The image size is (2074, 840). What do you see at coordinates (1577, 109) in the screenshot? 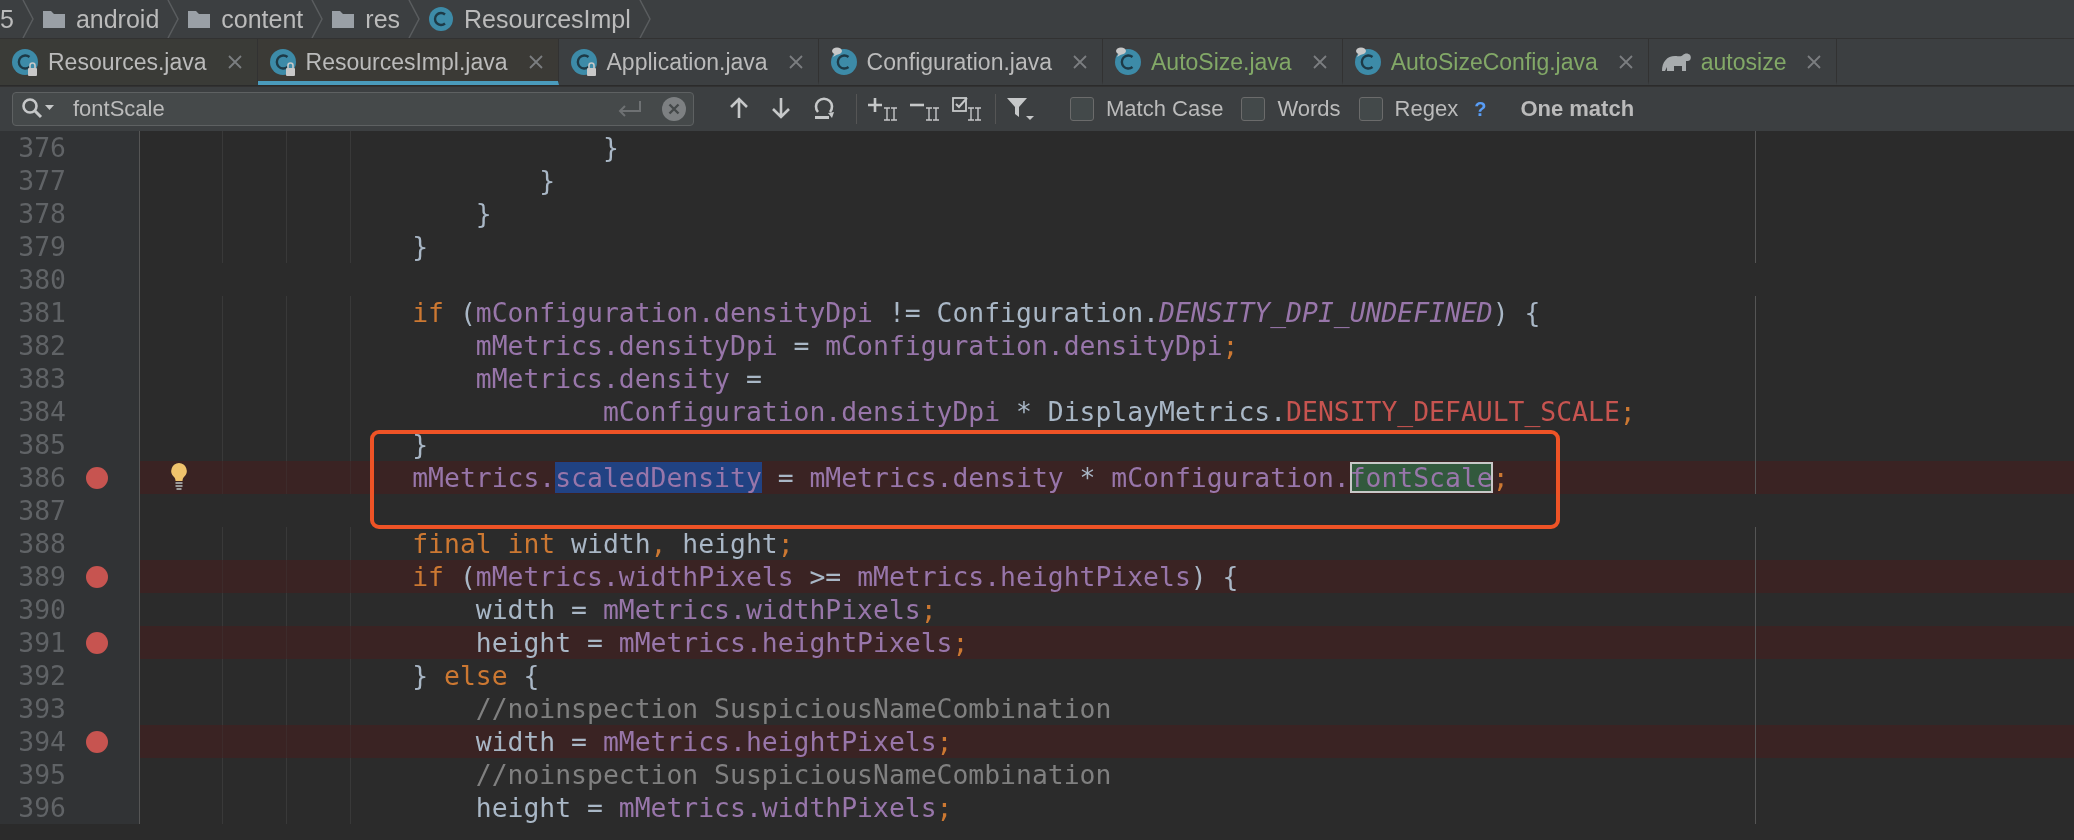
I see `match-count: One match` at bounding box center [1577, 109].